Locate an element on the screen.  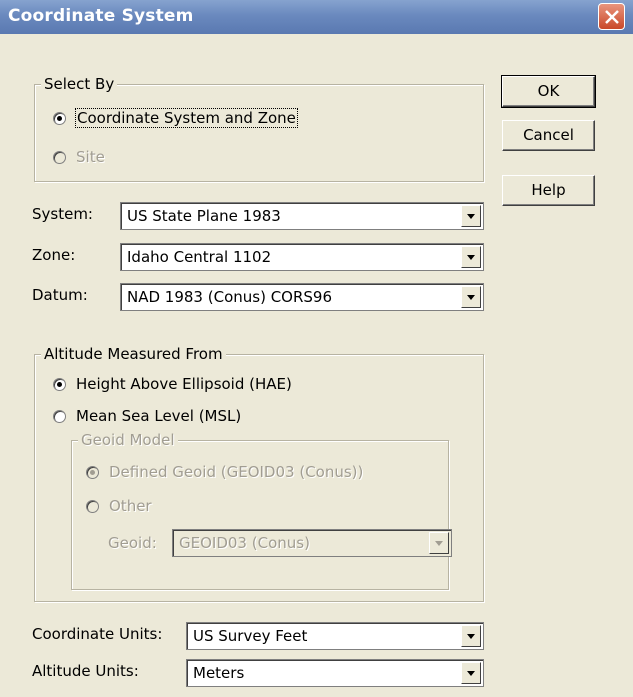
select-by-legend: Select By is located at coordinates (79, 84).